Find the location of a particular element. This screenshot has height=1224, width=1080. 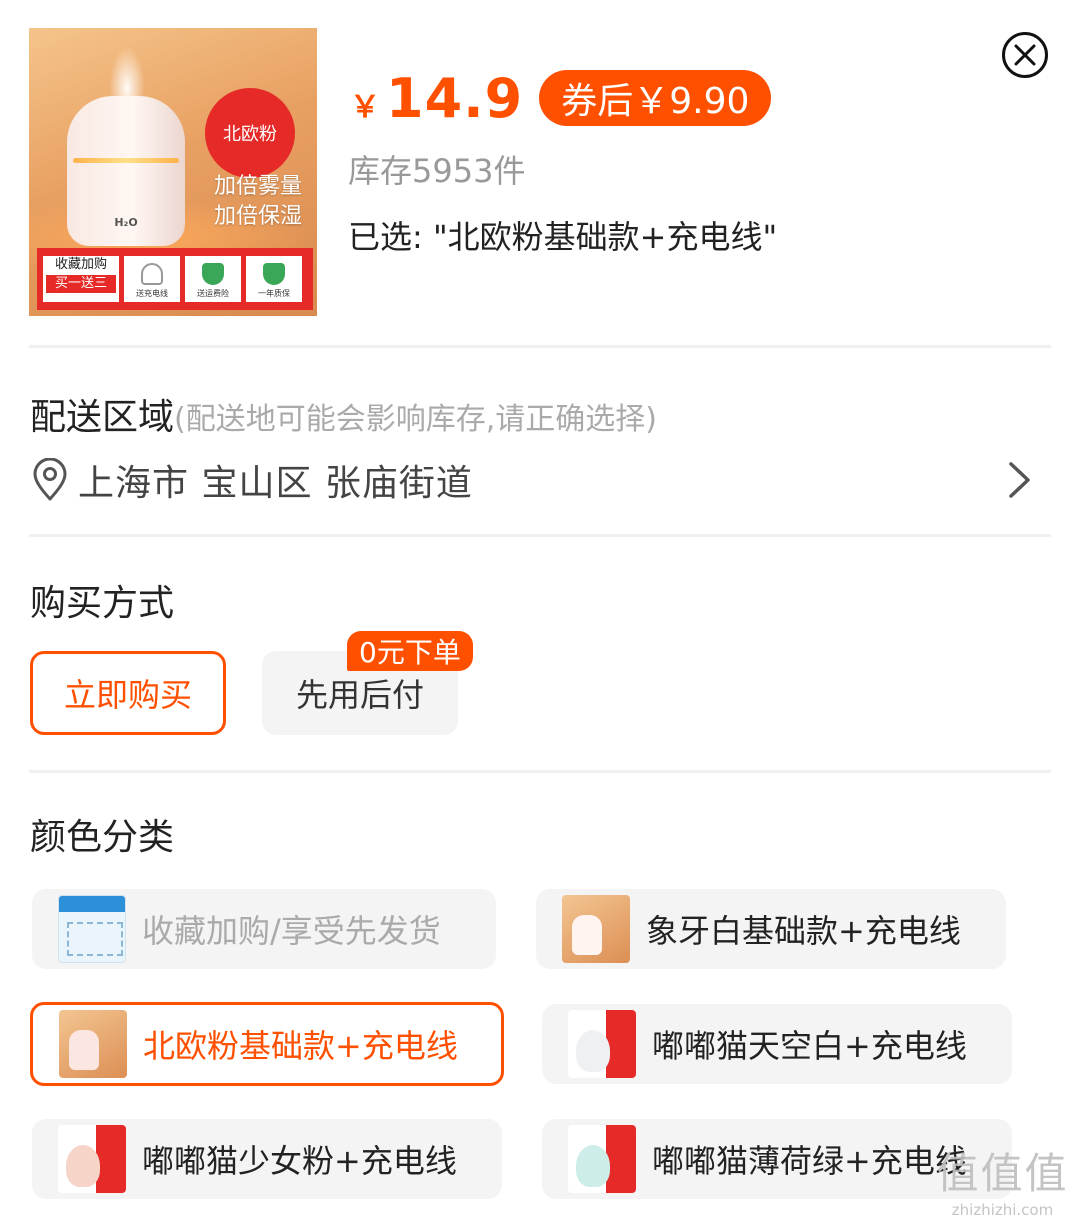

zero-down-badge: 0元下单 is located at coordinates (410, 651).